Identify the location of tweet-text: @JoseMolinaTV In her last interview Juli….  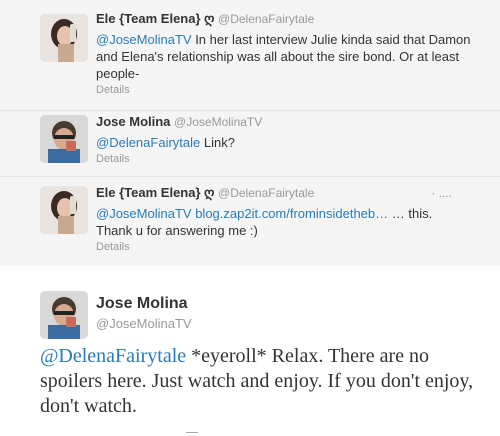
(283, 56).